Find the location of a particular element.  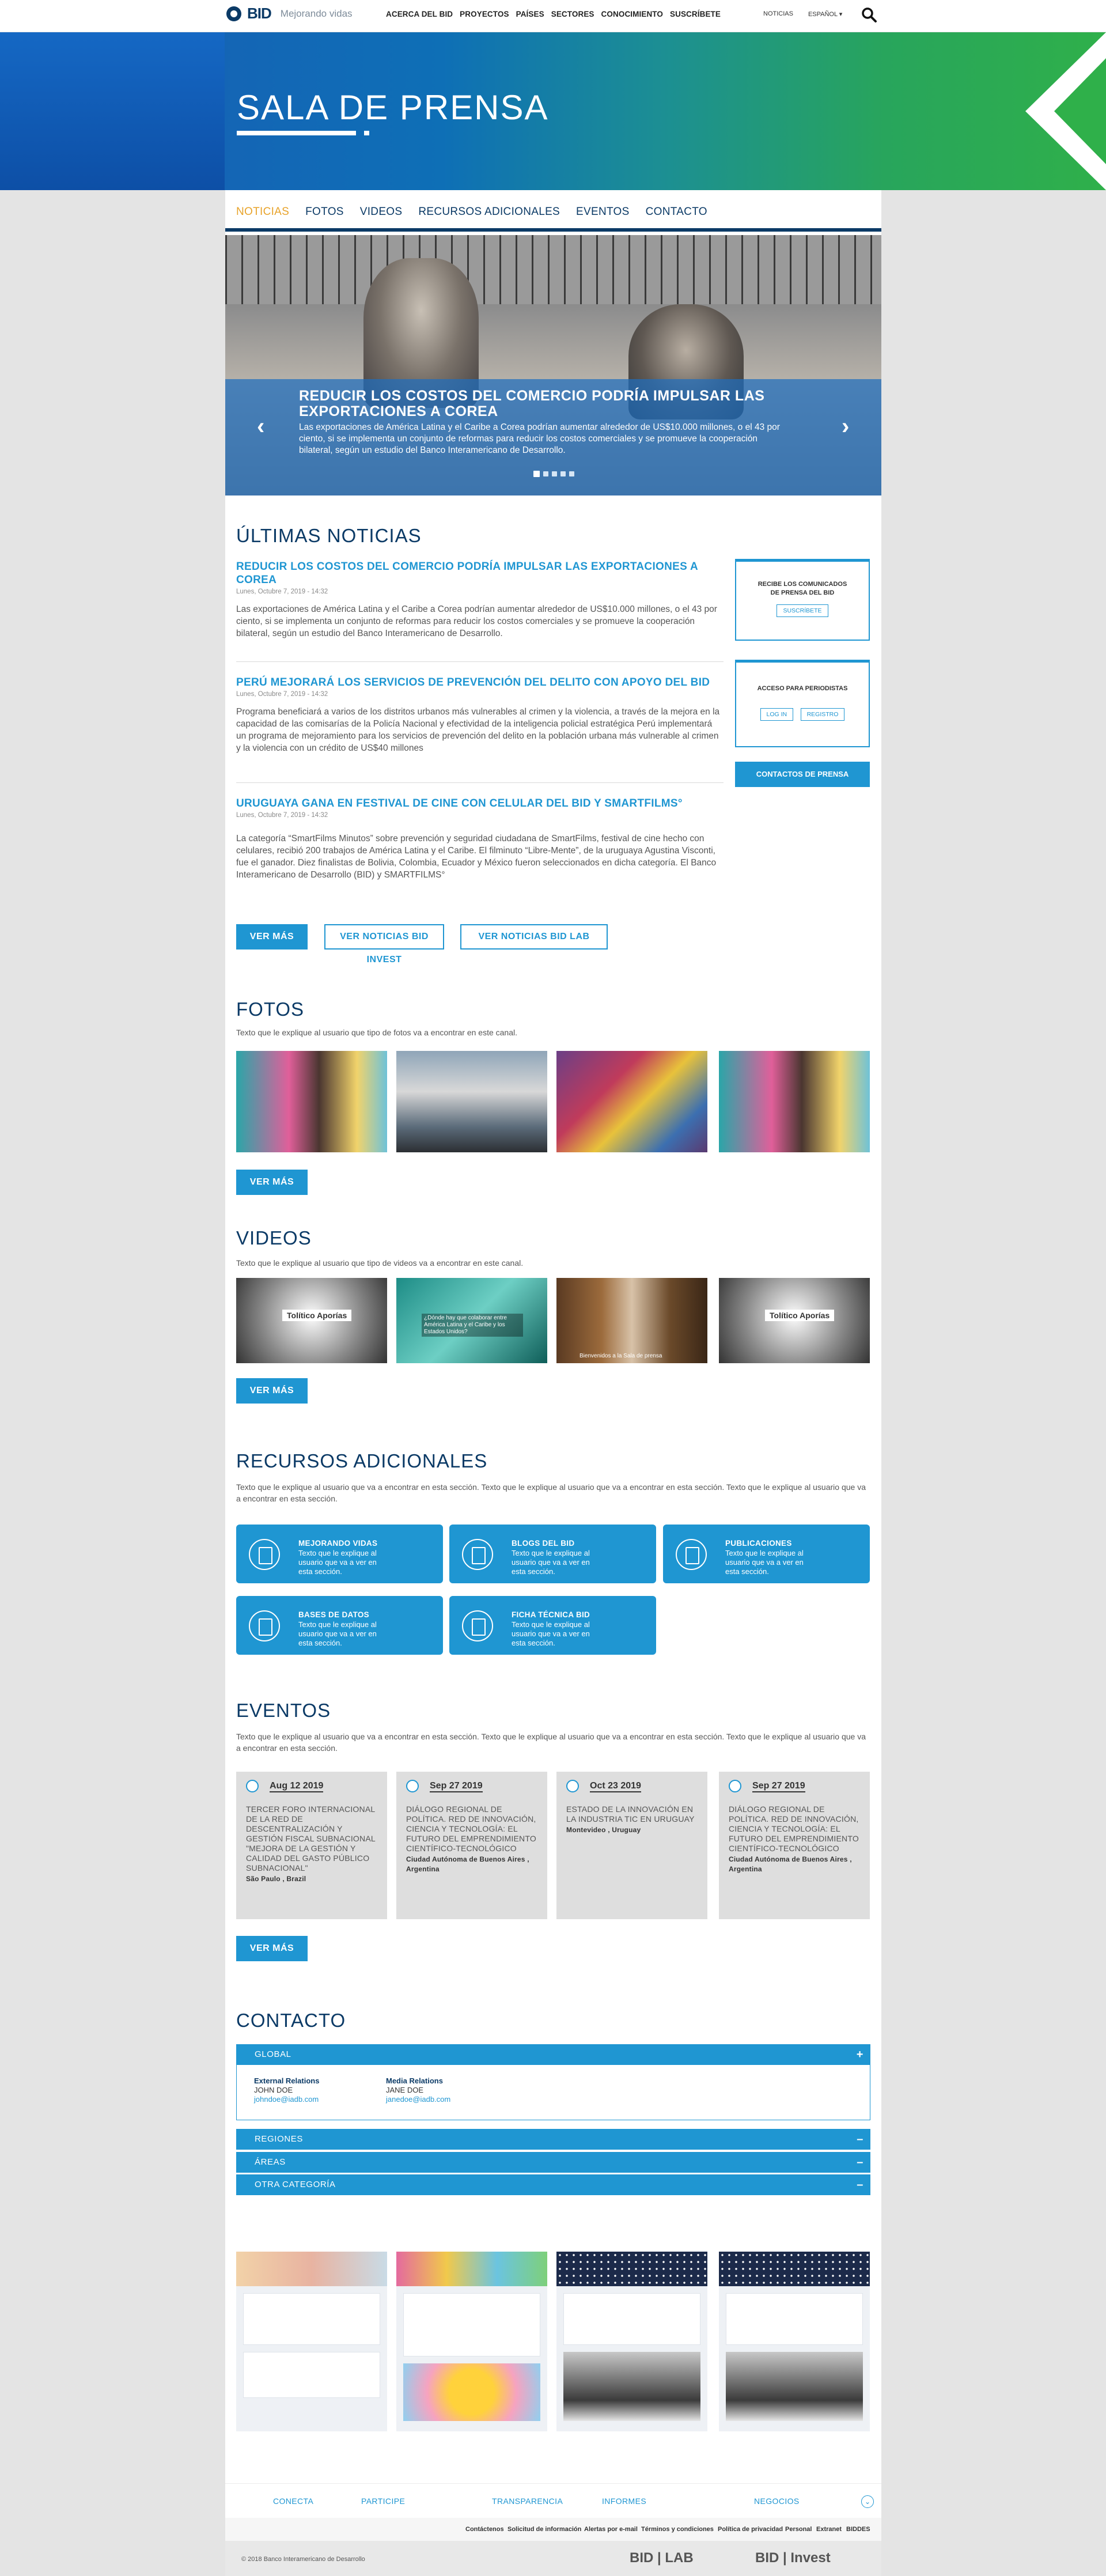

tab-recursos: RECURSOS ADICIONALES is located at coordinates (489, 212).